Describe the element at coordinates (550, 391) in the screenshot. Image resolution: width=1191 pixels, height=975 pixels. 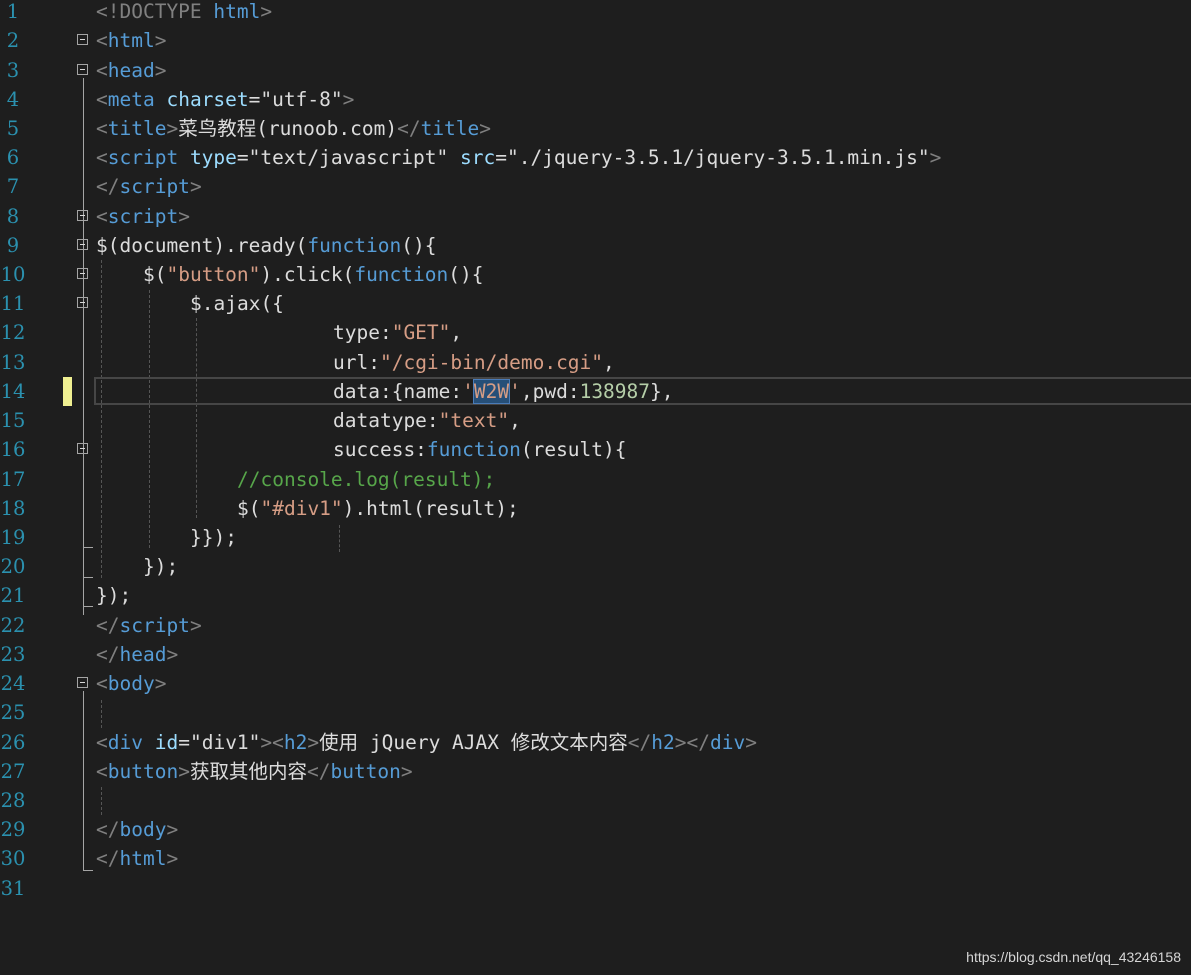
I see `token: ,pwd:` at that location.